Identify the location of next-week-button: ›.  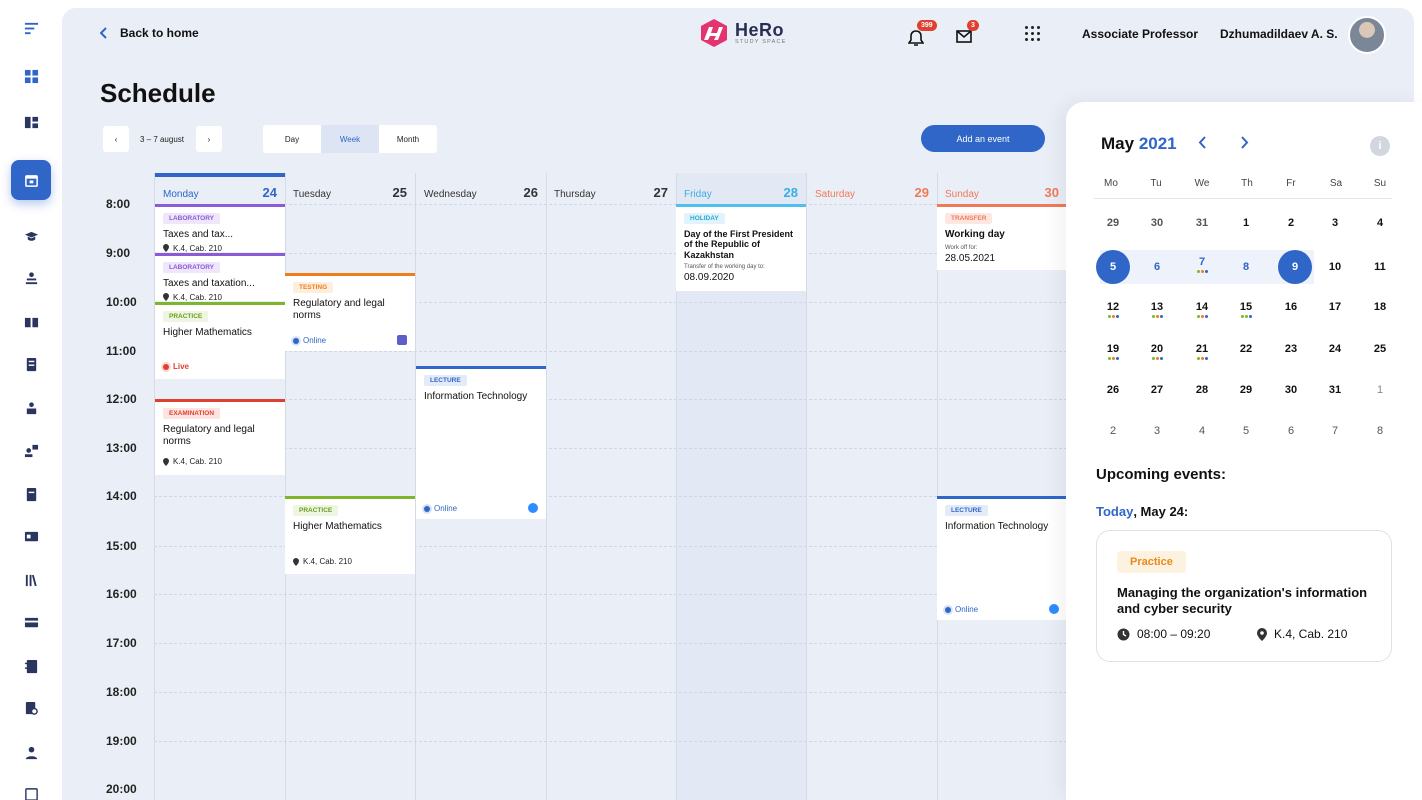
(209, 139).